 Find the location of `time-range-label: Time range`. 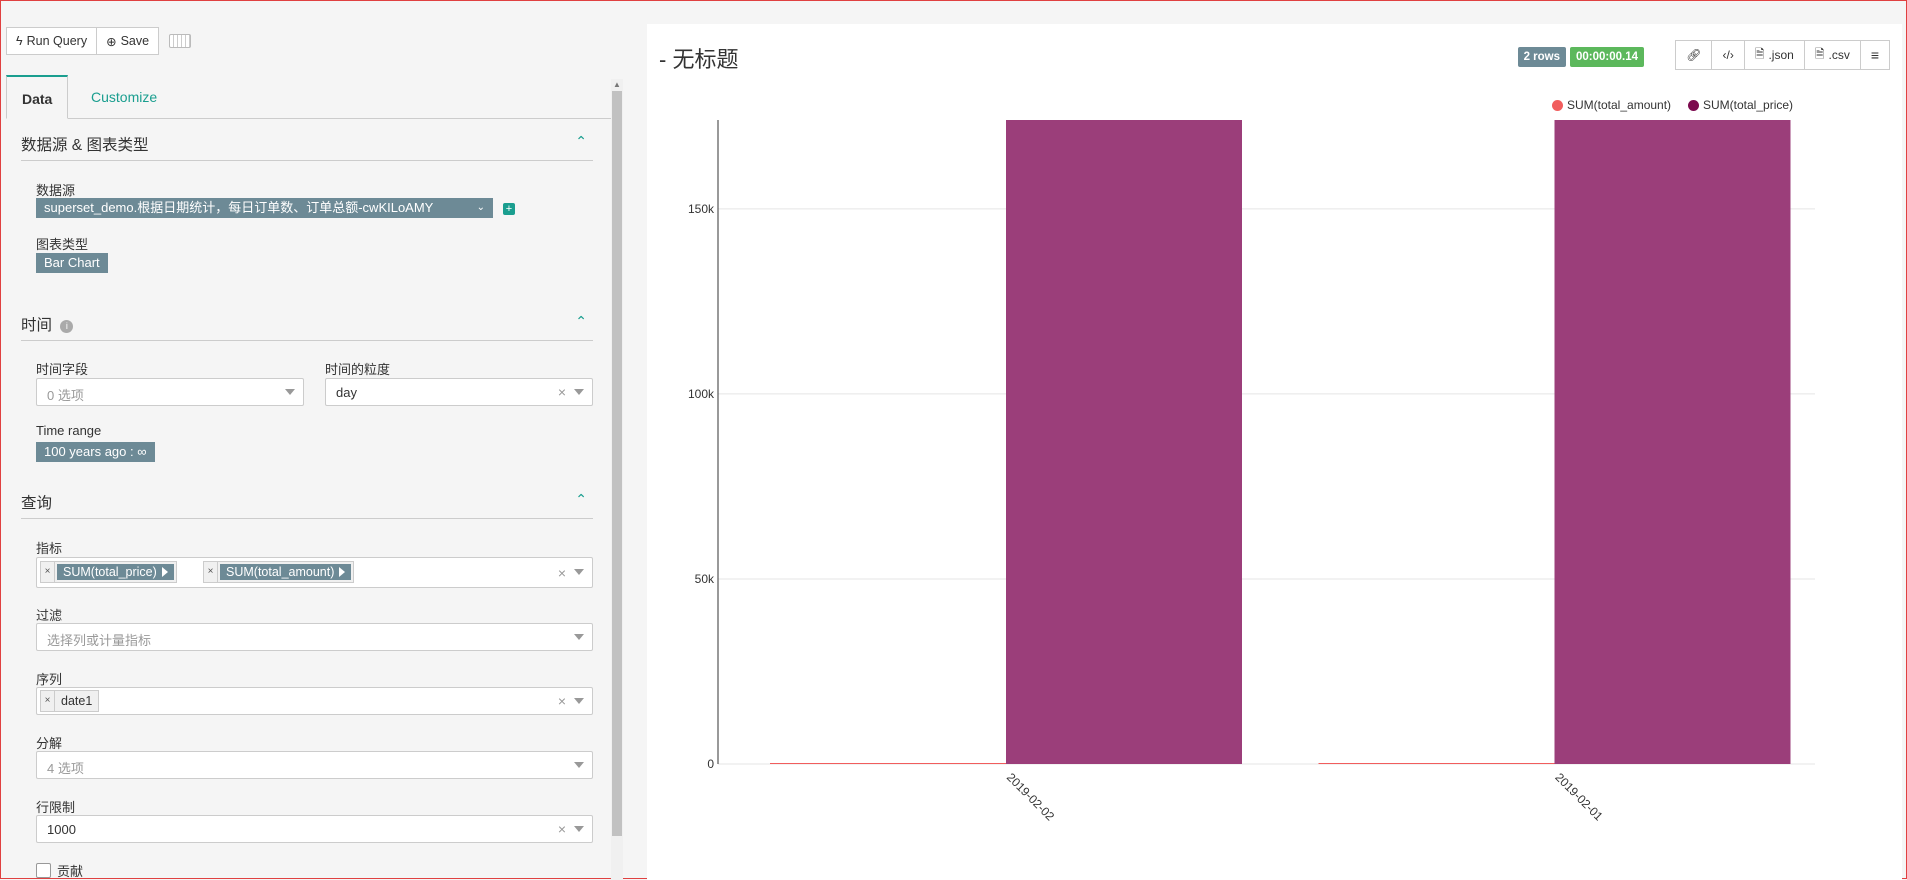

time-range-label: Time range is located at coordinates (69, 430).